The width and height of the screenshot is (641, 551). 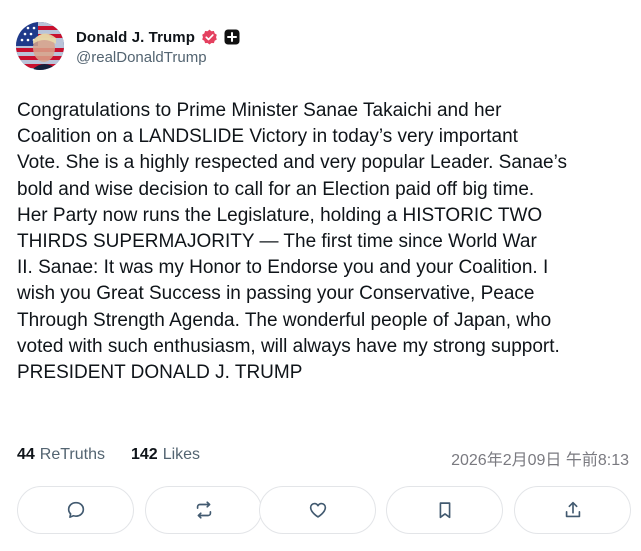 I want to click on retruth-button, so click(x=203, y=510).